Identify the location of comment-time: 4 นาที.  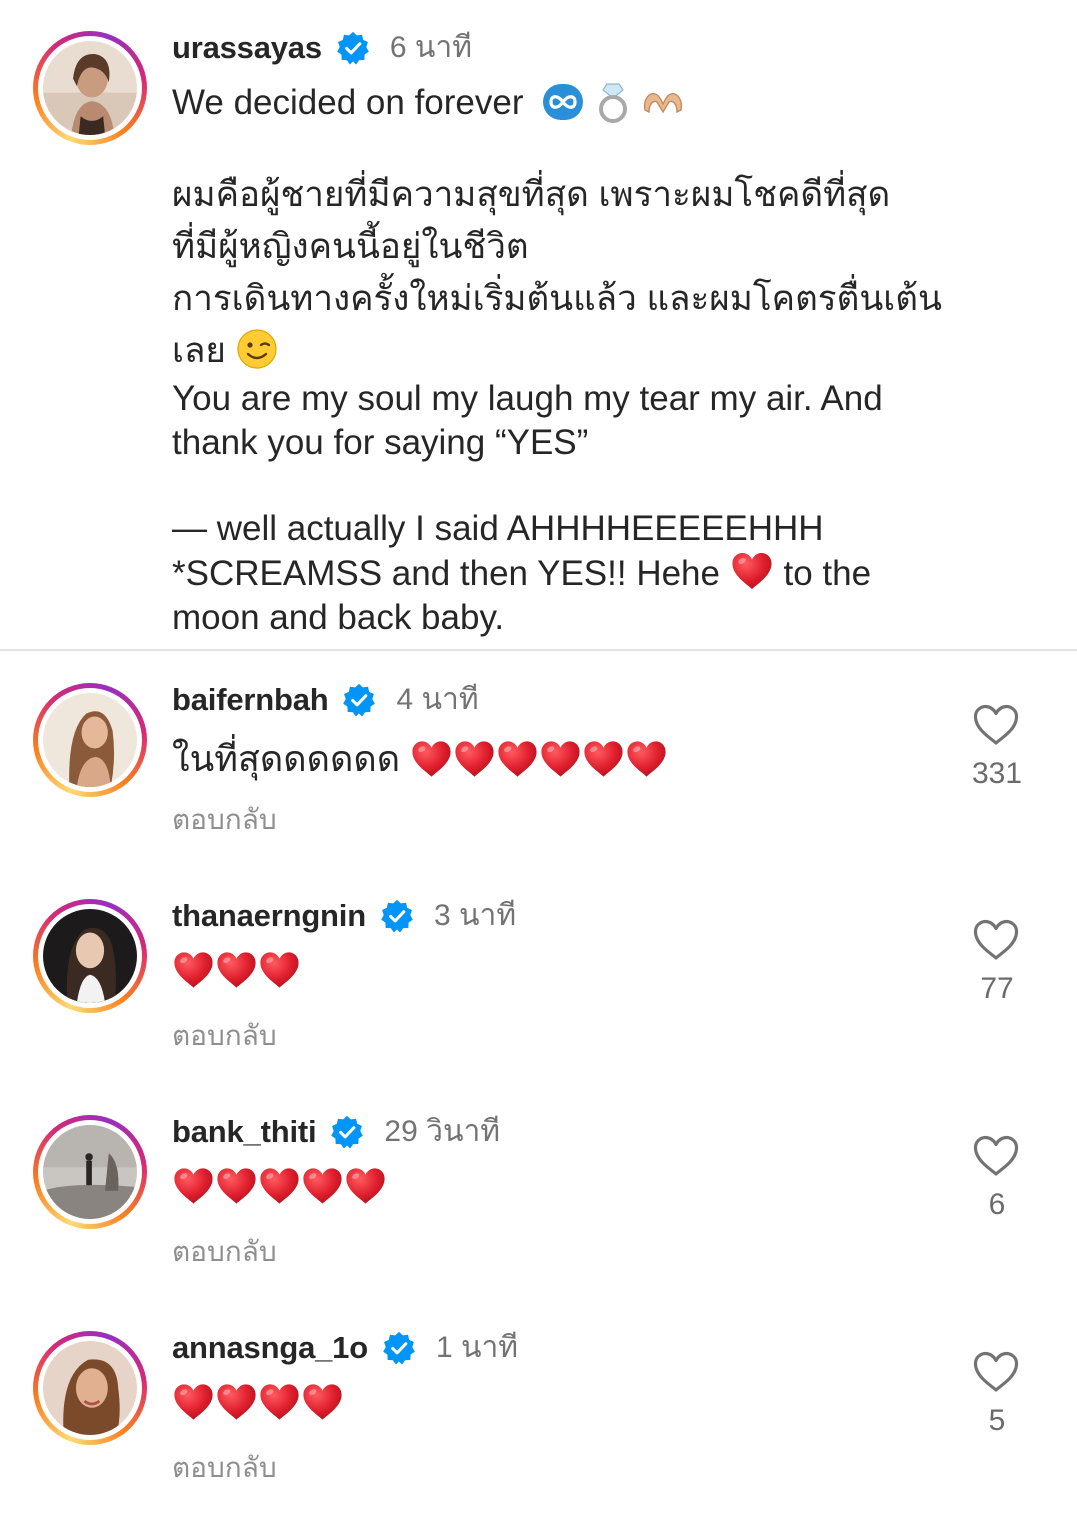
(437, 699).